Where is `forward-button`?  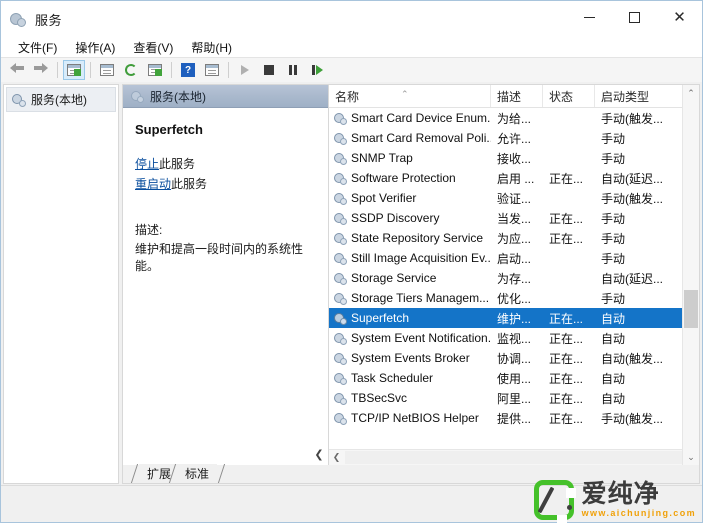 forward-button is located at coordinates (41, 70).